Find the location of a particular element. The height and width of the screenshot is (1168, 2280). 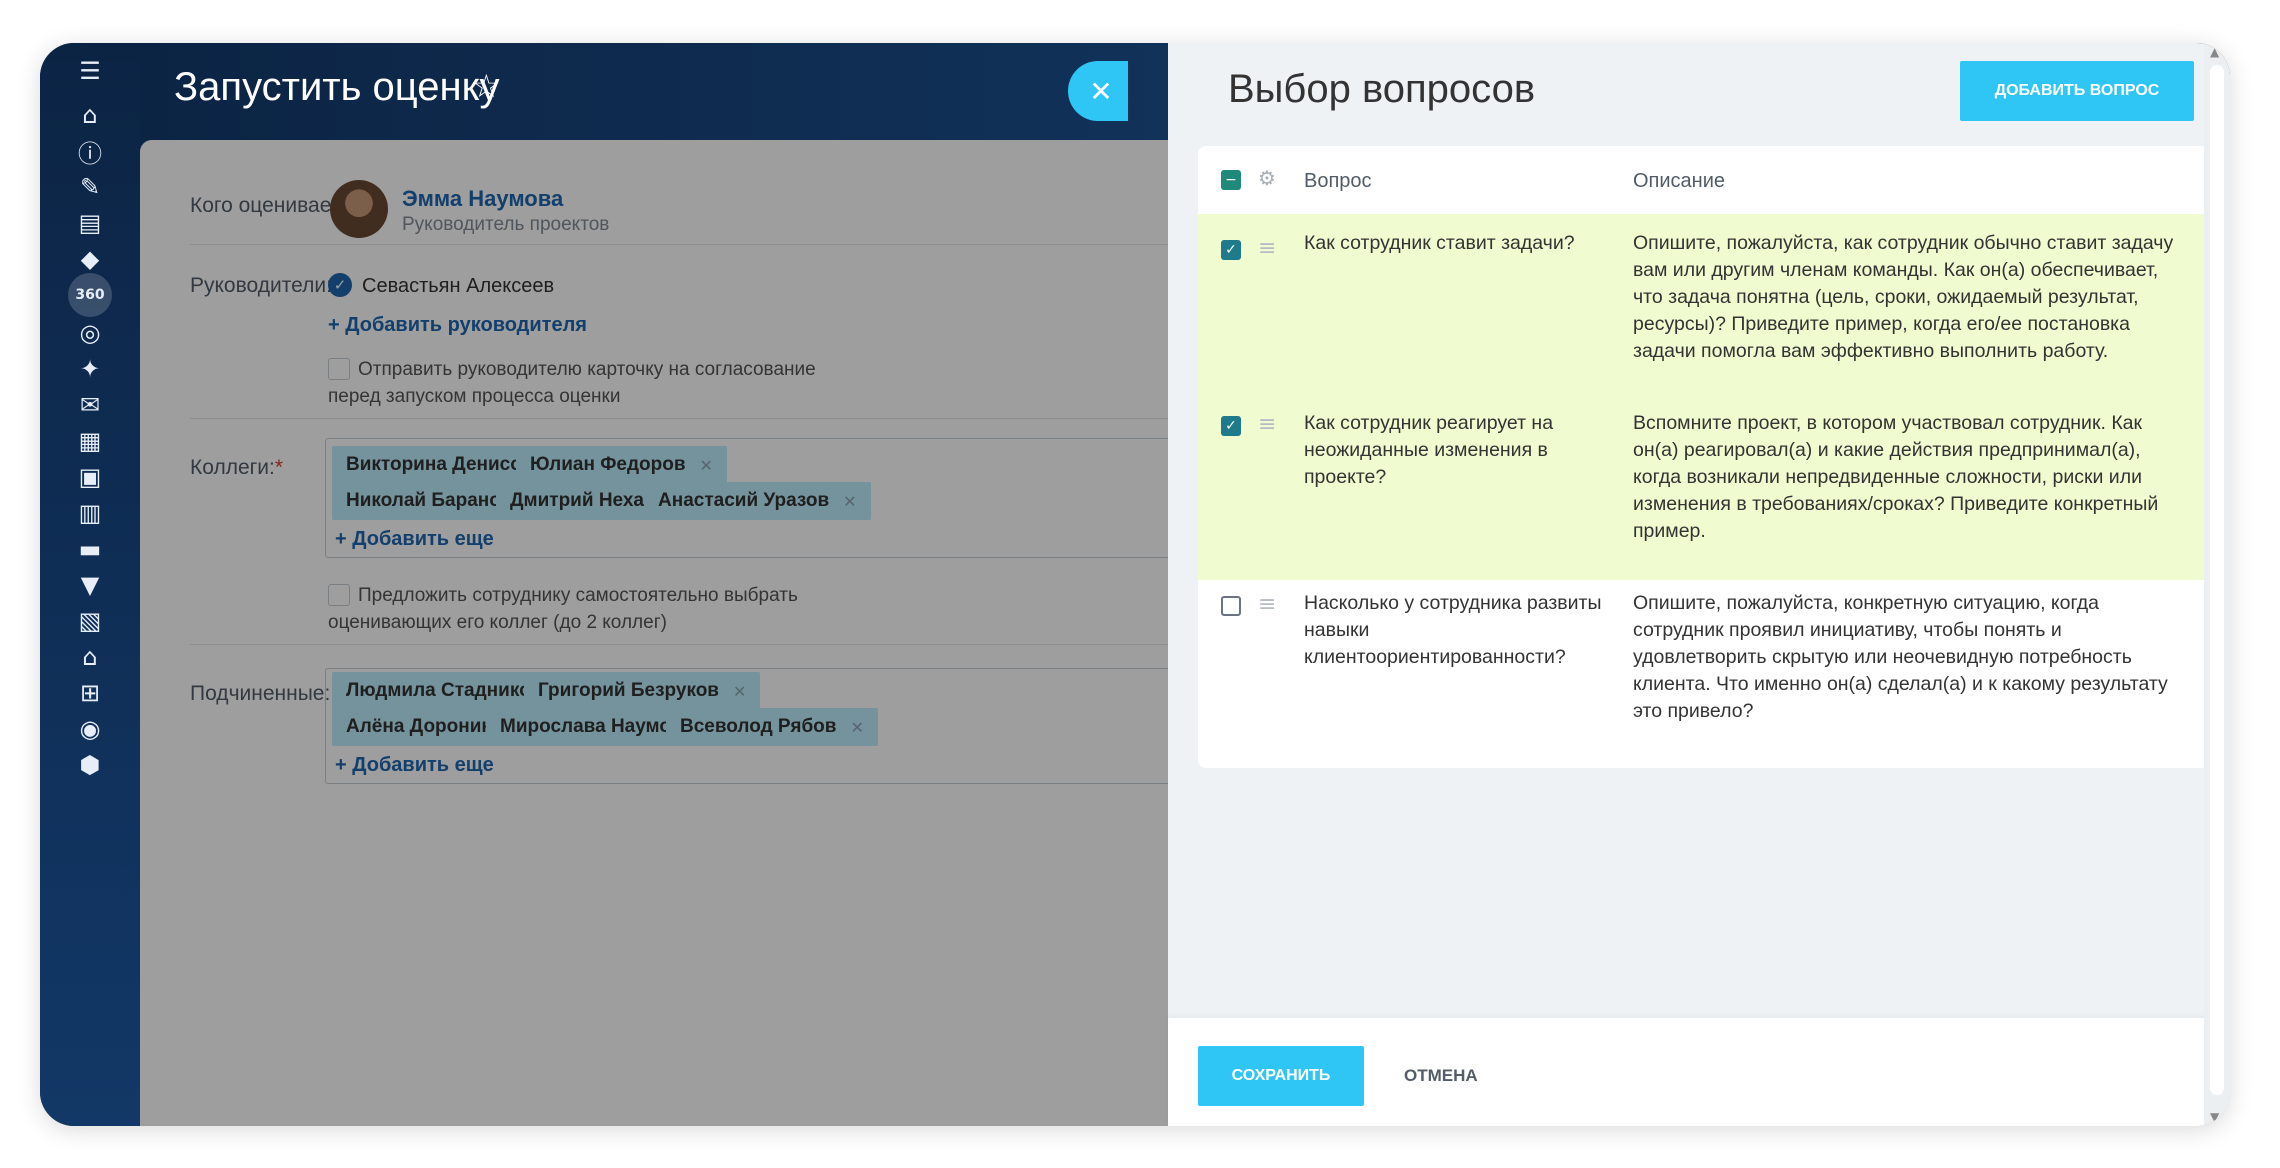

cancel-button: ОТМЕНА is located at coordinates (1441, 1076).